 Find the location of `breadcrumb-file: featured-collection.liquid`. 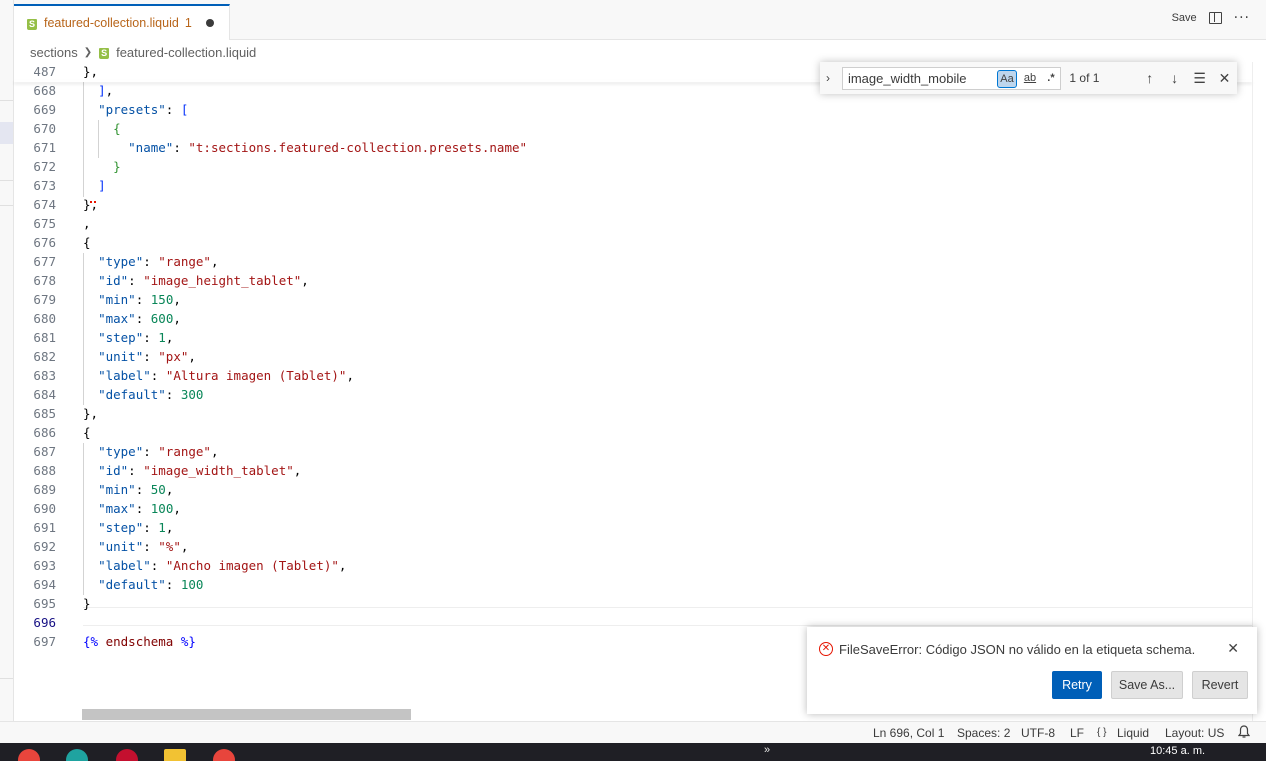

breadcrumb-file: featured-collection.liquid is located at coordinates (186, 52).